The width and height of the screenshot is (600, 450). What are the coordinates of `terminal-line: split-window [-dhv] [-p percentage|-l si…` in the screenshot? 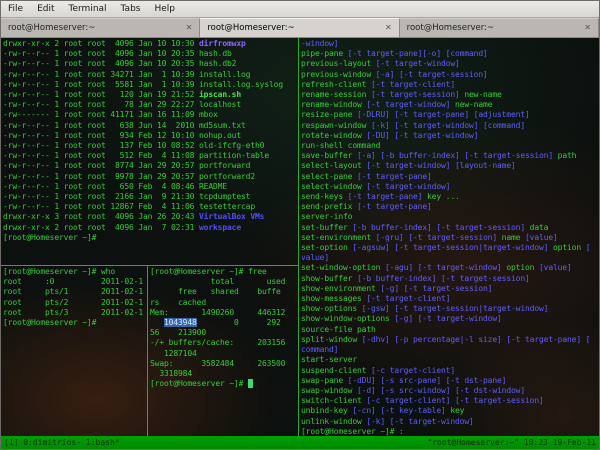 It's located at (449, 340).